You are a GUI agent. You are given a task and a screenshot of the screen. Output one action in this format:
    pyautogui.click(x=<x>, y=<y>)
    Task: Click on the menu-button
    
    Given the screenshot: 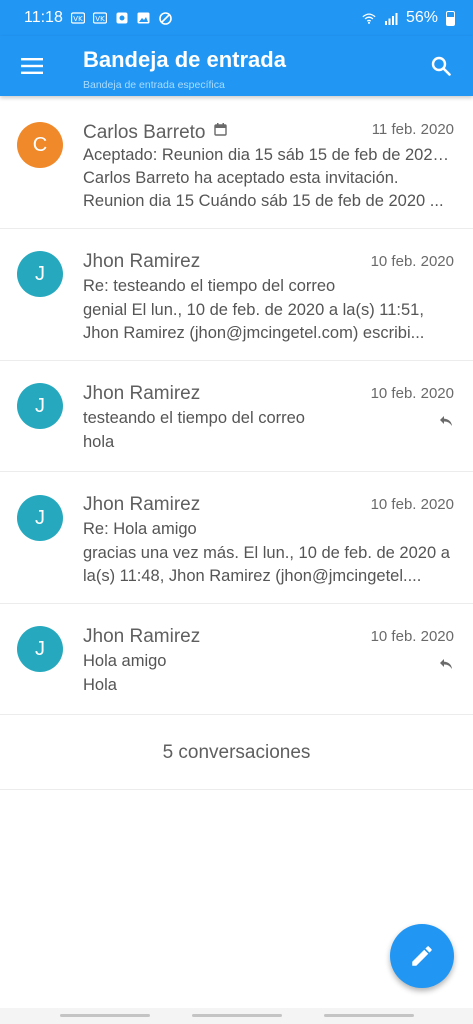 What is the action you would take?
    pyautogui.click(x=32, y=66)
    